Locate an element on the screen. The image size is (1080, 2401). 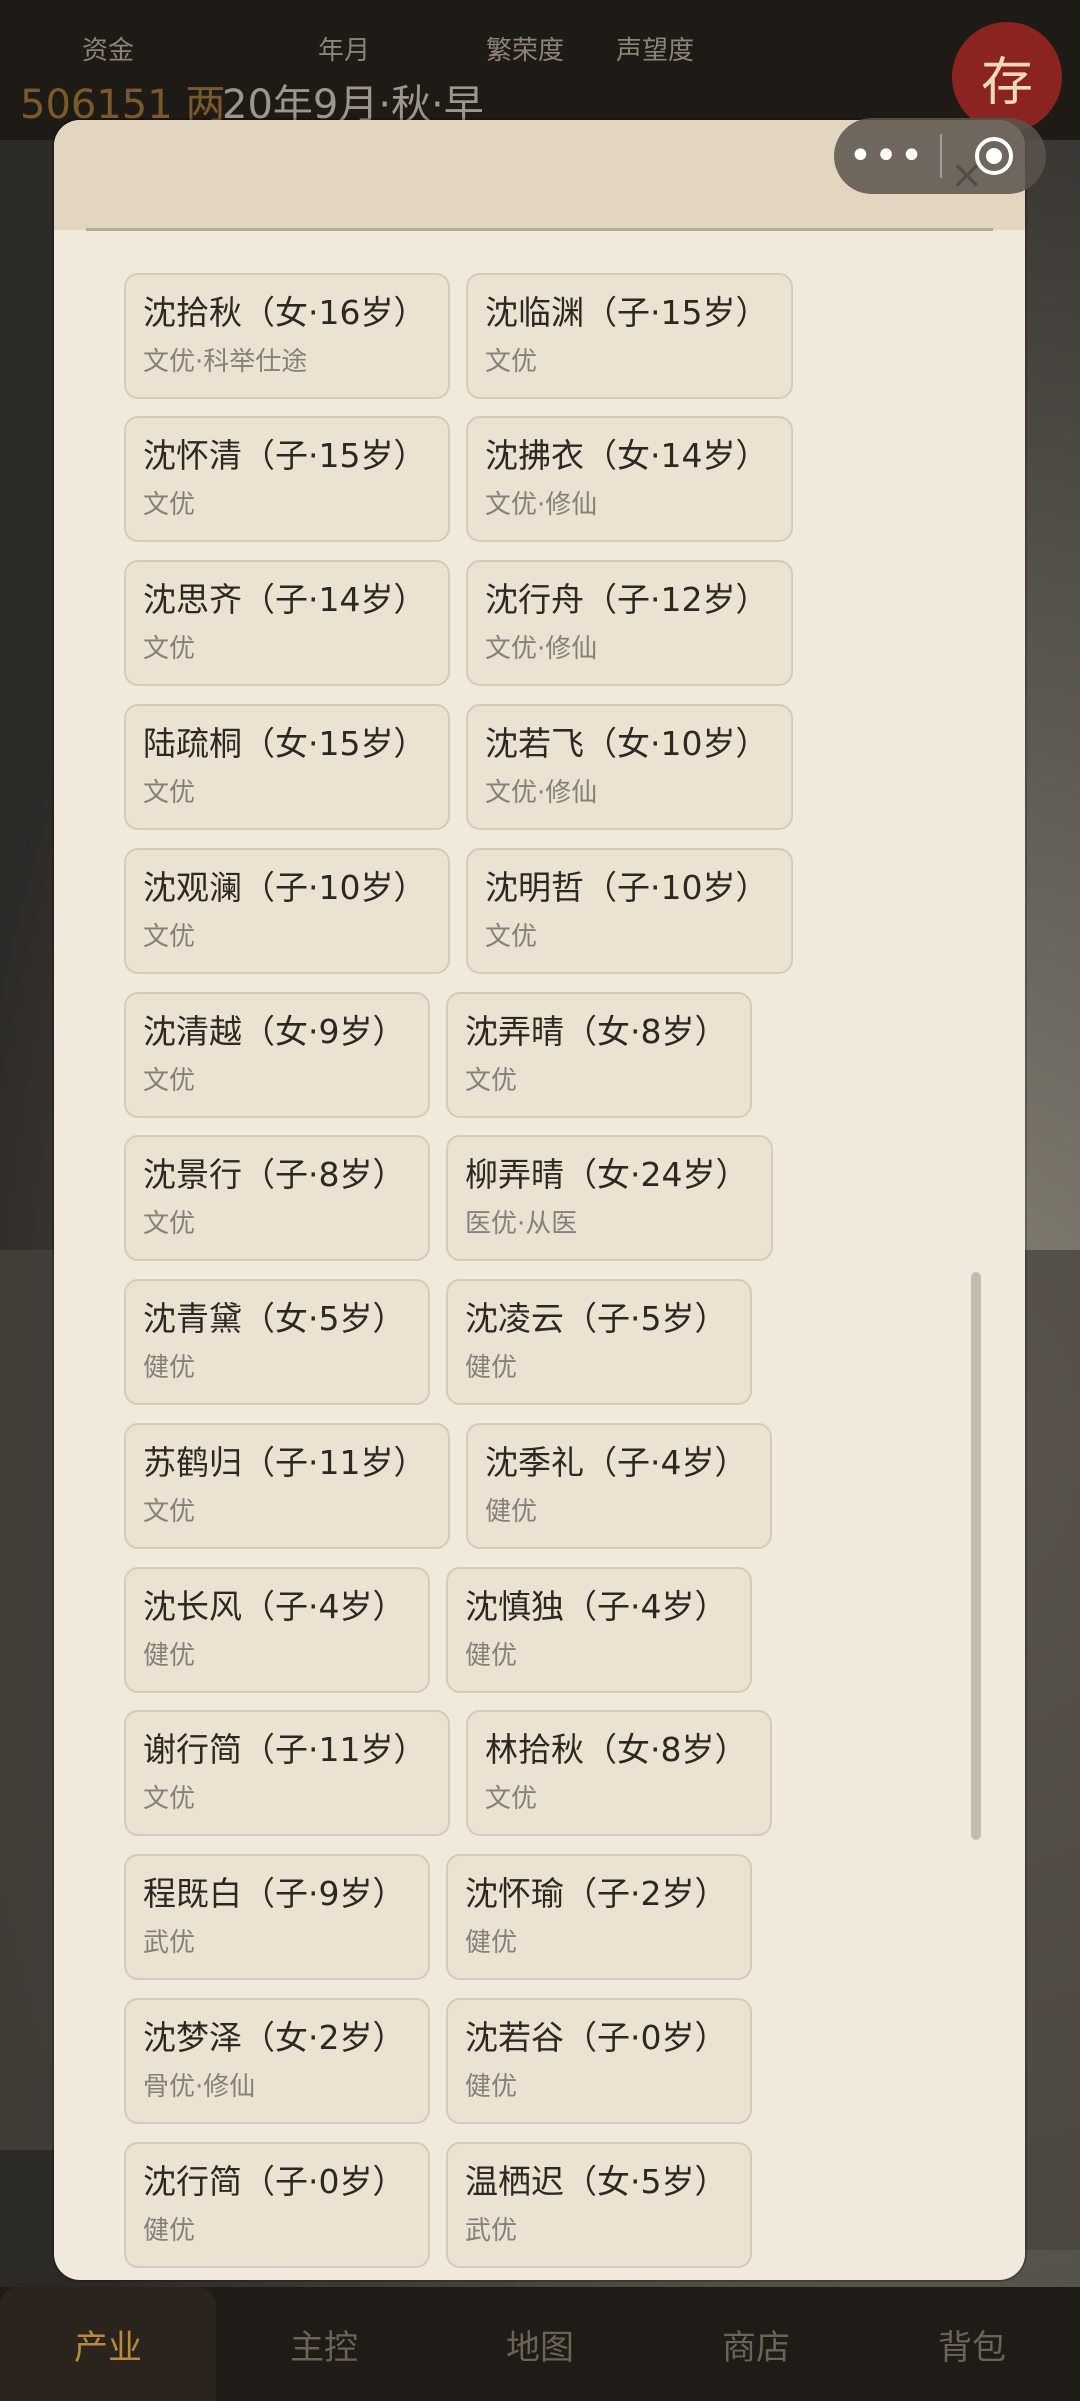
miniprogram-capsule: ••• is located at coordinates (940, 156).